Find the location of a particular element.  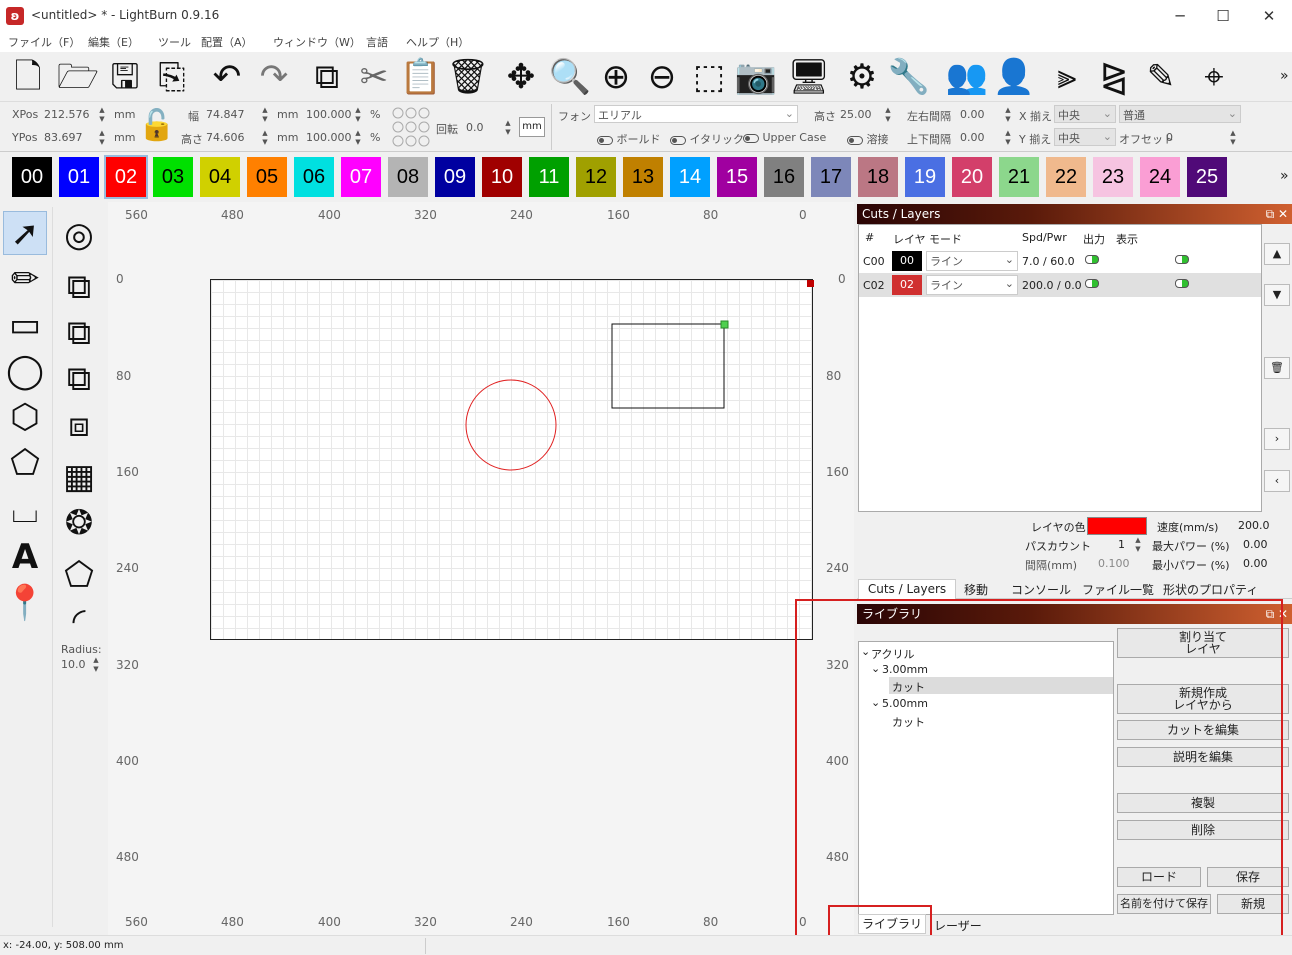

palette-swatch-18: 18 is located at coordinates (878, 177).